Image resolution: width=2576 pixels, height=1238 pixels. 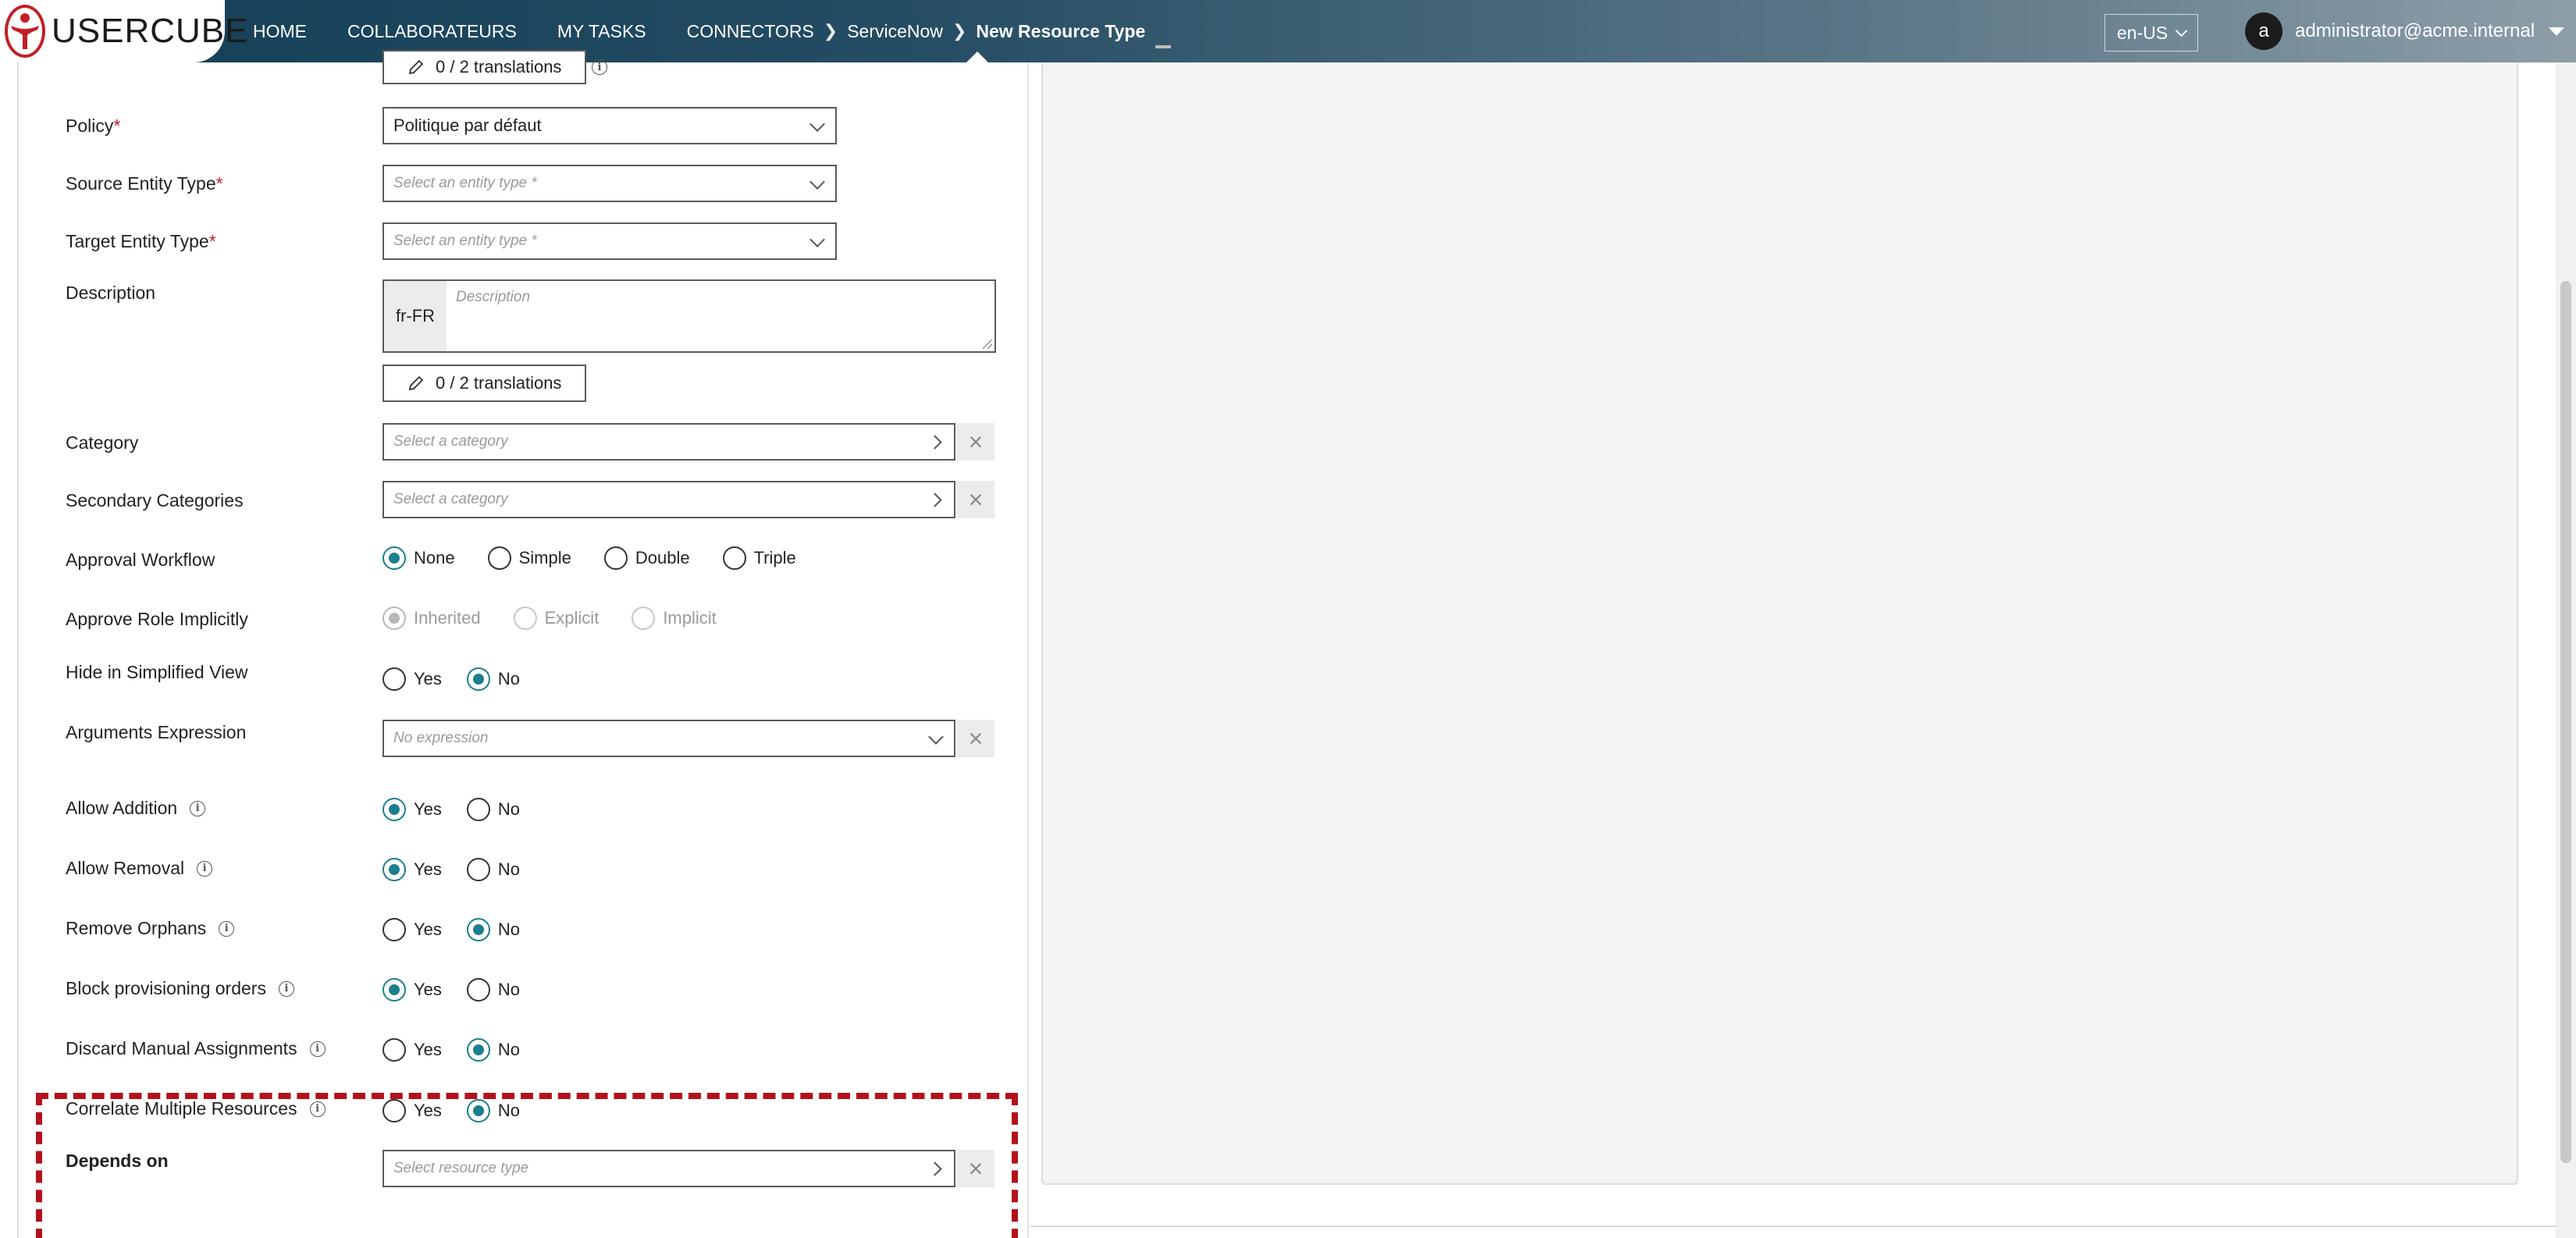 What do you see at coordinates (412, 869) in the screenshot?
I see `allow-removal-yes: Yes` at bounding box center [412, 869].